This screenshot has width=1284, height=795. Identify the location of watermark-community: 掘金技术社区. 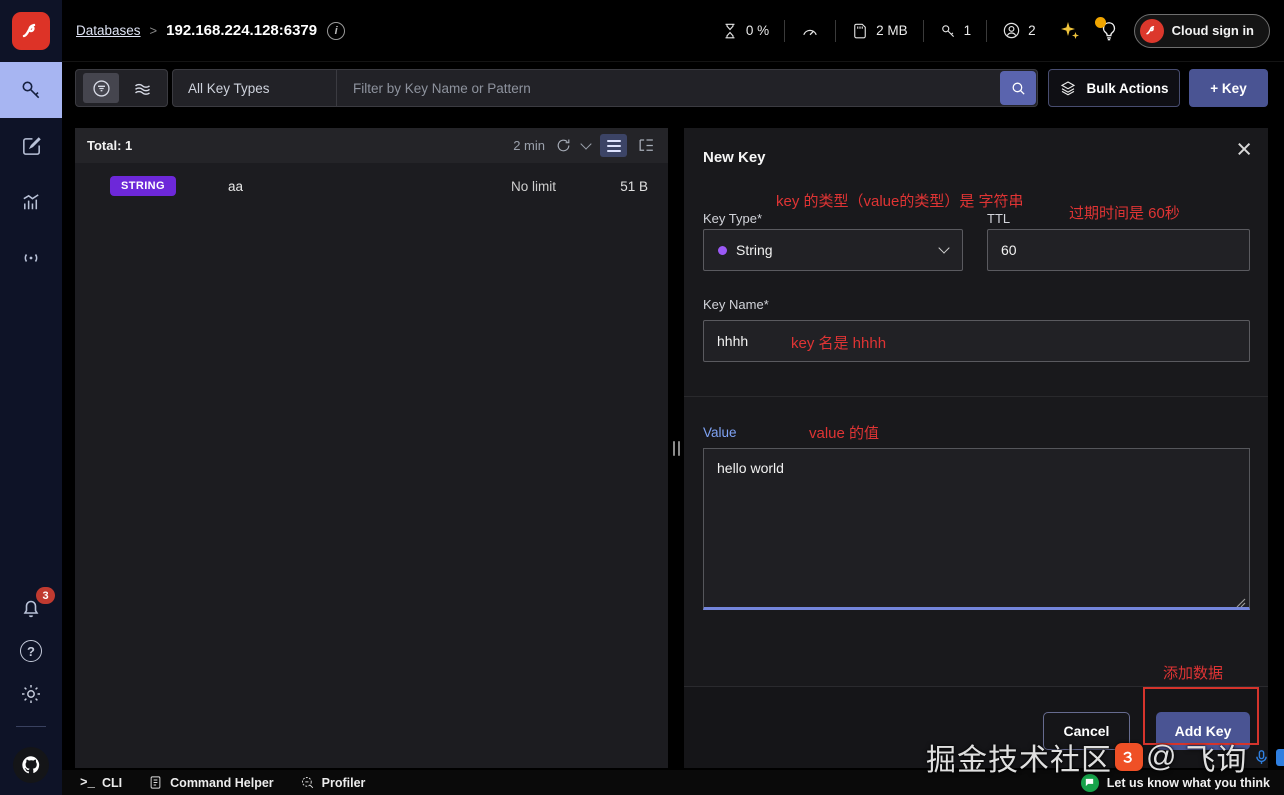
(1019, 760).